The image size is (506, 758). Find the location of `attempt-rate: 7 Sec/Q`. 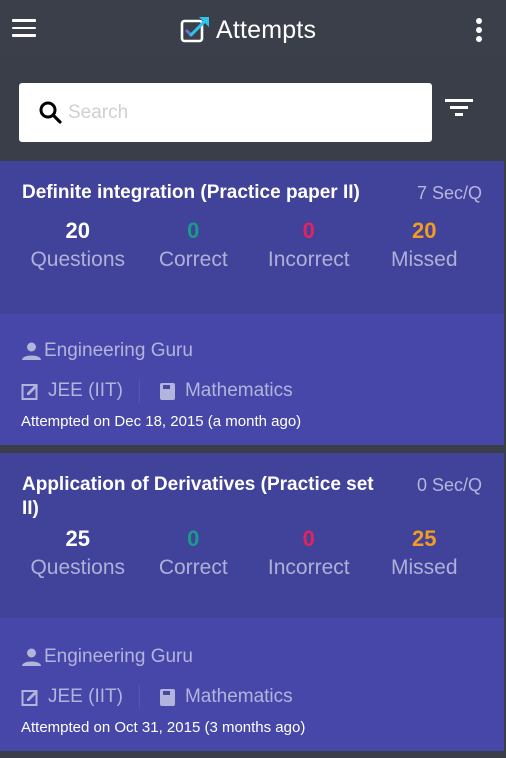

attempt-rate: 7 Sec/Q is located at coordinates (449, 193).